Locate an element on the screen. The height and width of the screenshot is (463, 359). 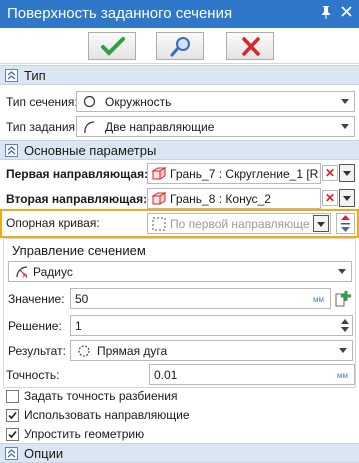
cancel-button is located at coordinates (250, 46).